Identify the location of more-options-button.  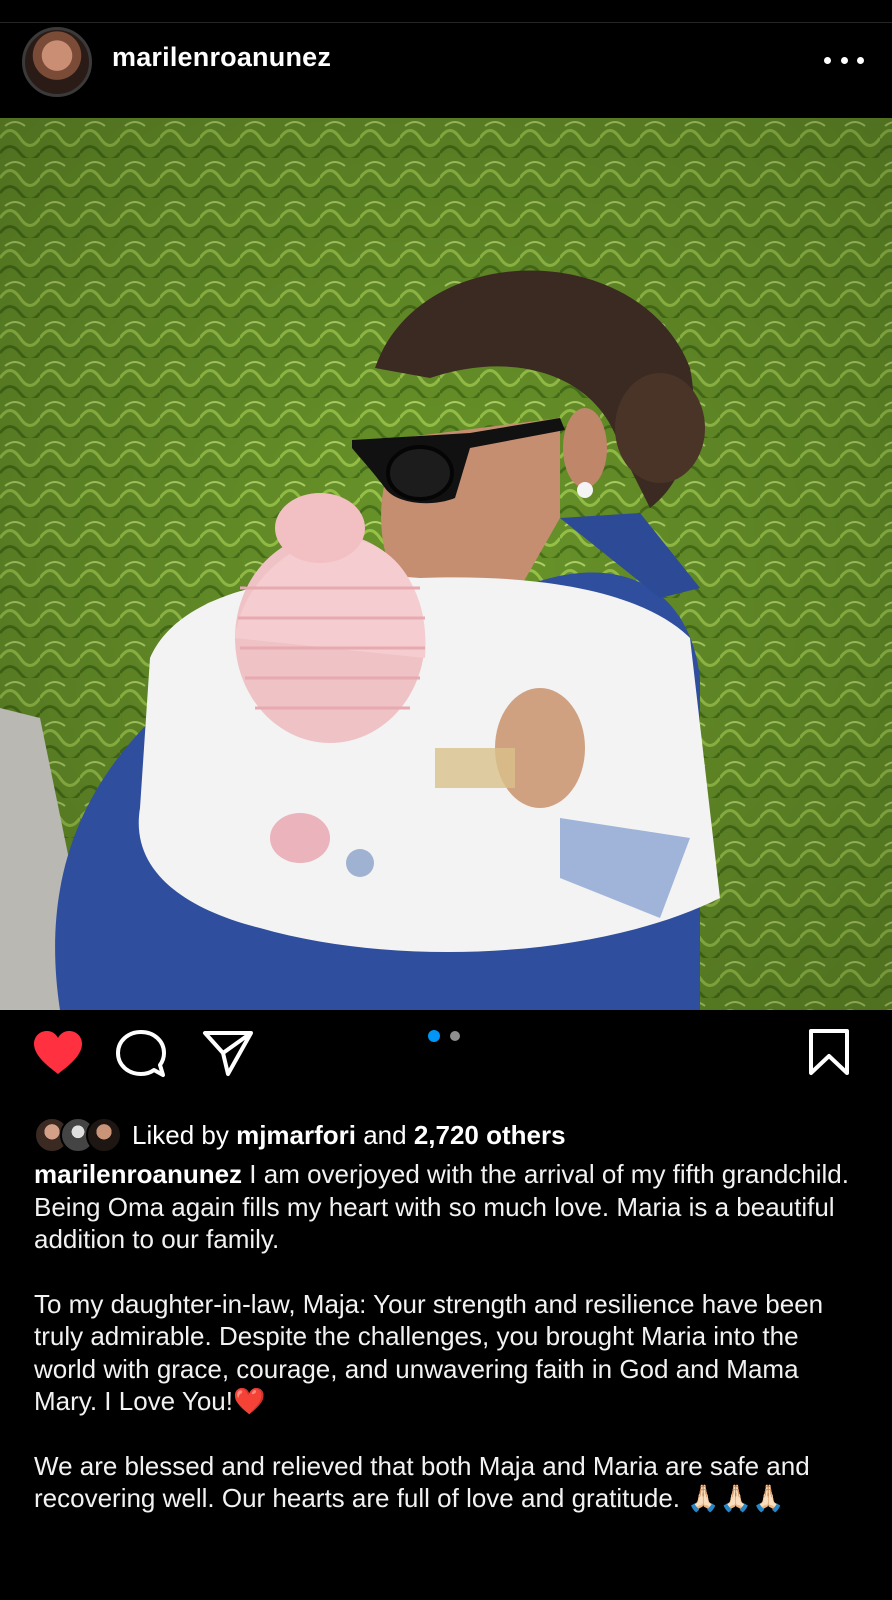
(844, 60).